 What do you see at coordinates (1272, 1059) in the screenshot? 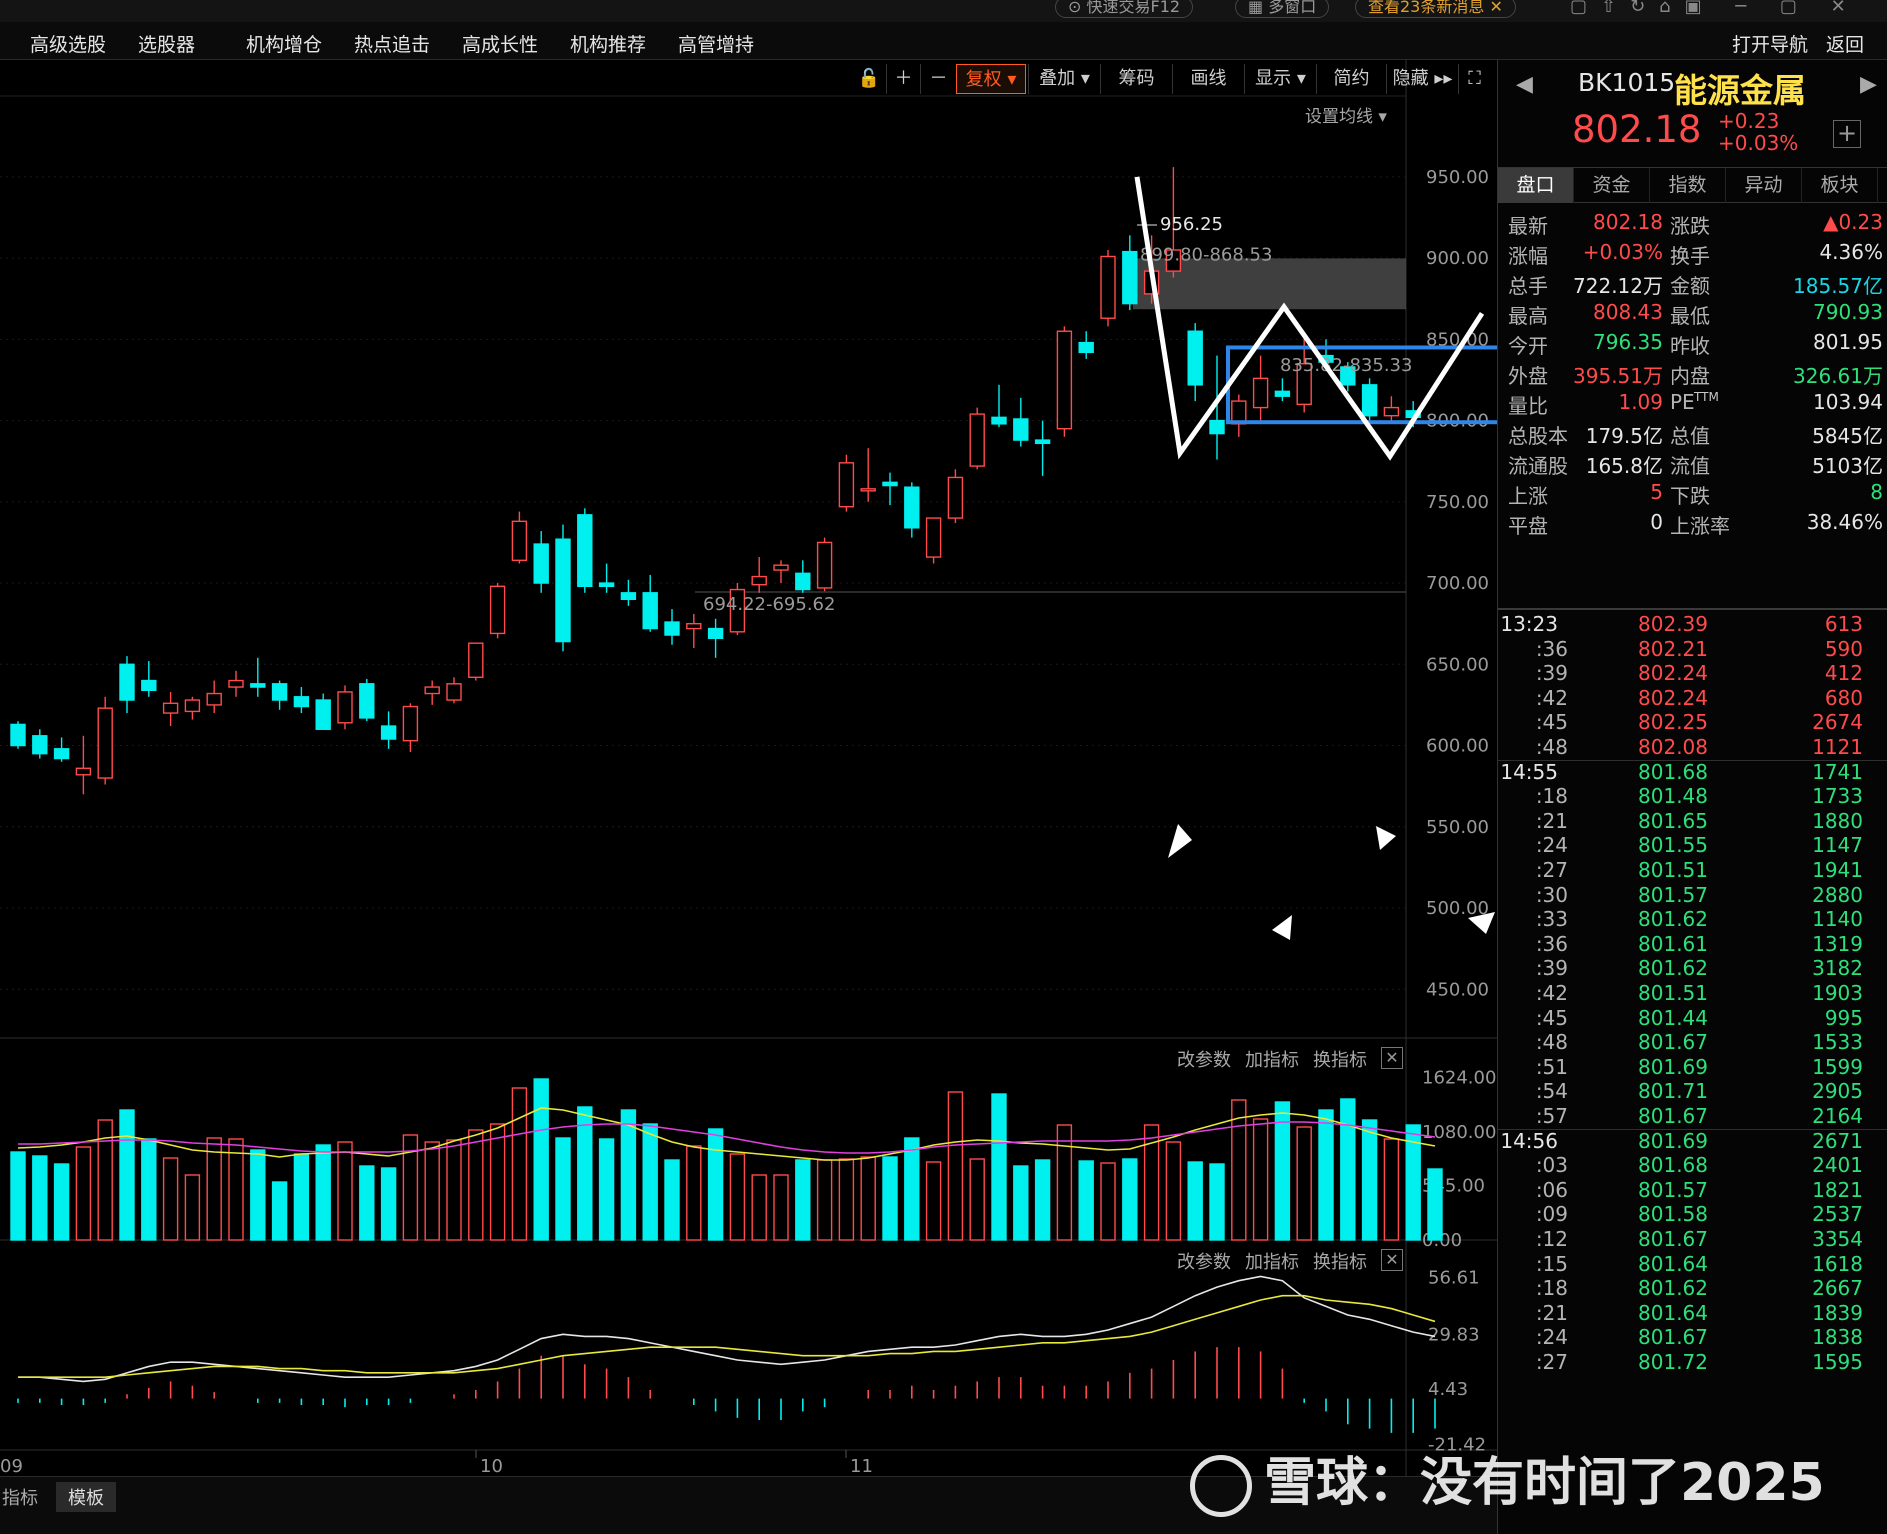
I see `vol-add-indicator-button: 加指标` at bounding box center [1272, 1059].